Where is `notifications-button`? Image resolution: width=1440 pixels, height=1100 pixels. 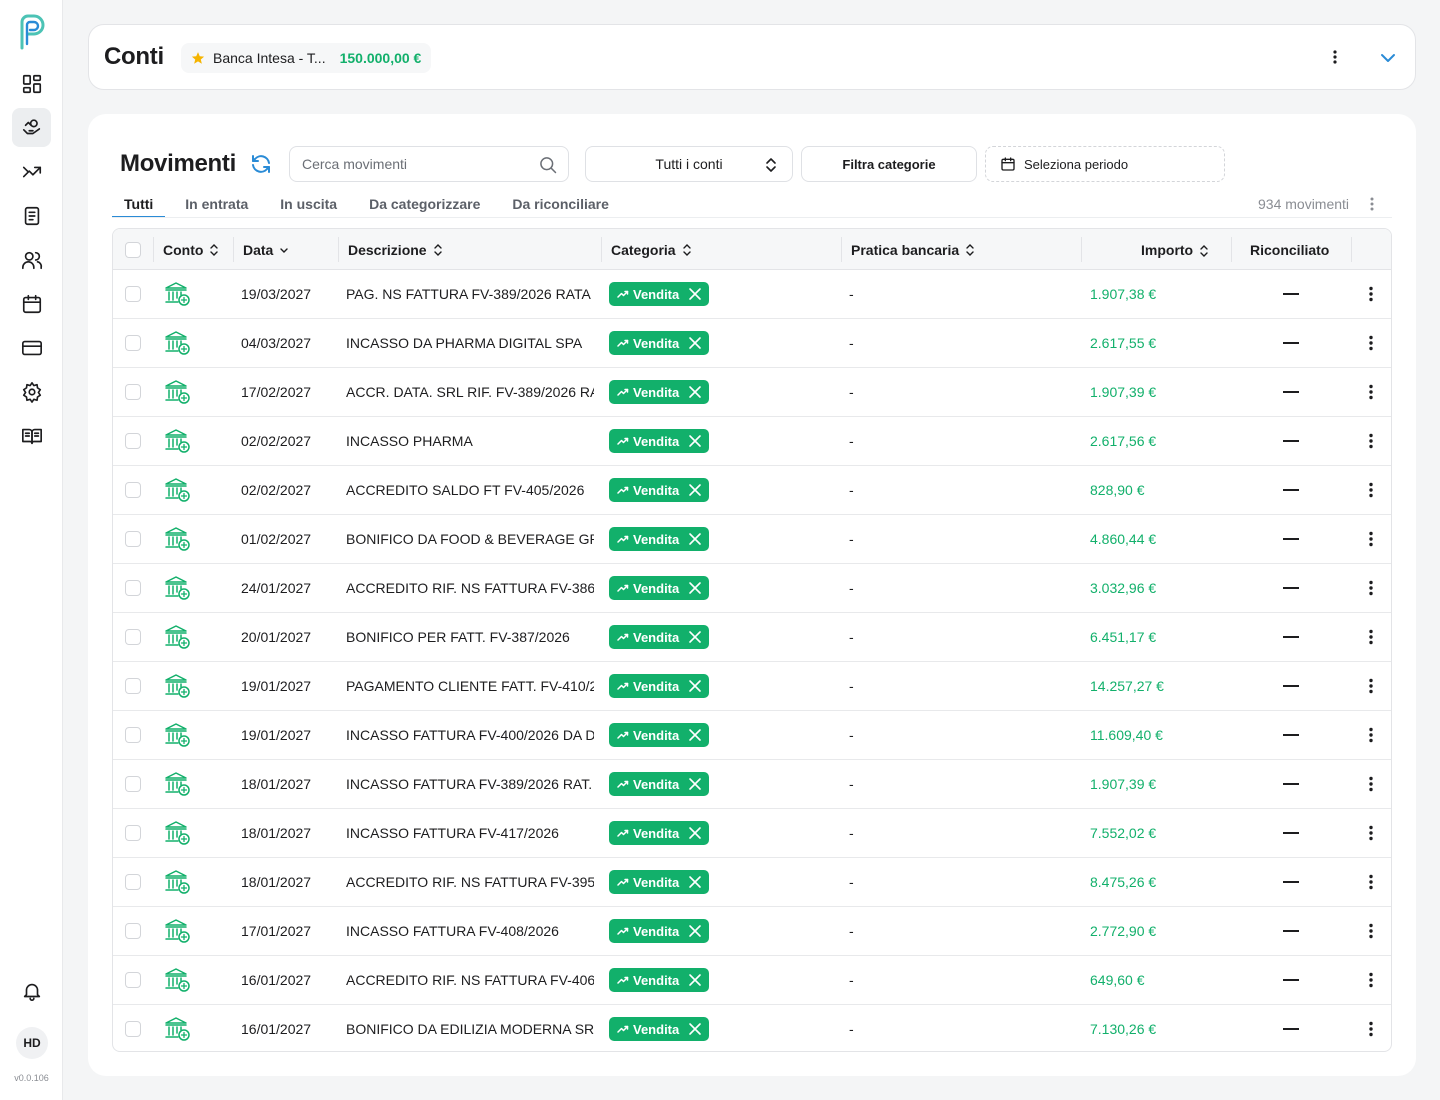 notifications-button is located at coordinates (31, 990).